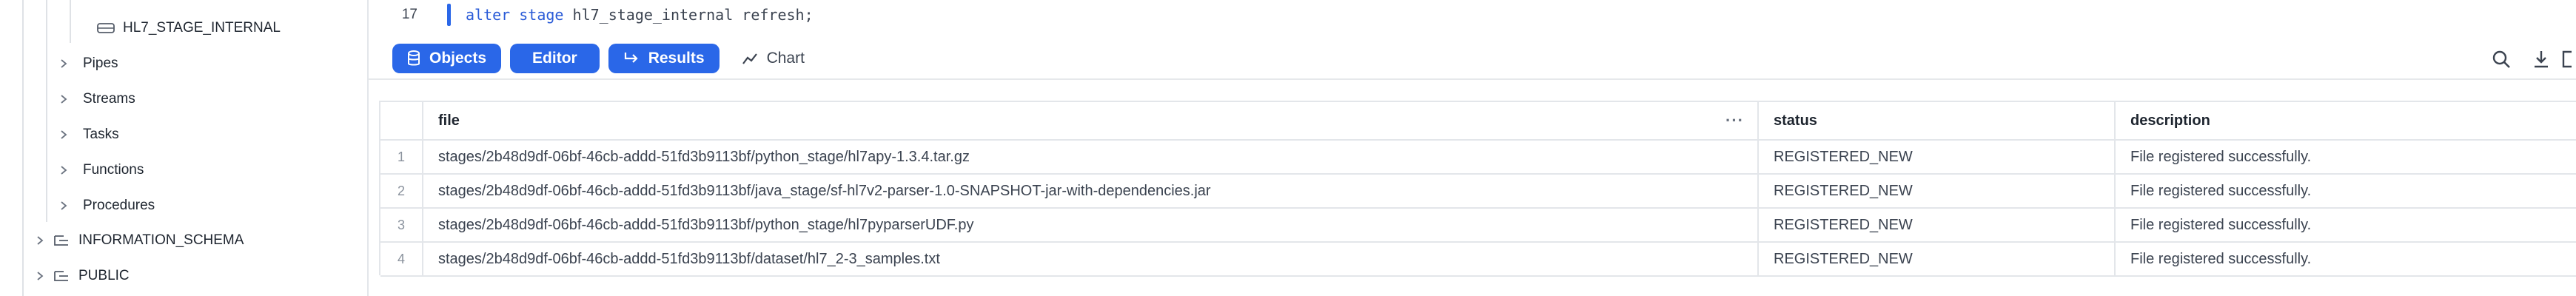 The height and width of the screenshot is (296, 2576). Describe the element at coordinates (183, 170) in the screenshot. I see `tree-item-functions: Functions` at that location.